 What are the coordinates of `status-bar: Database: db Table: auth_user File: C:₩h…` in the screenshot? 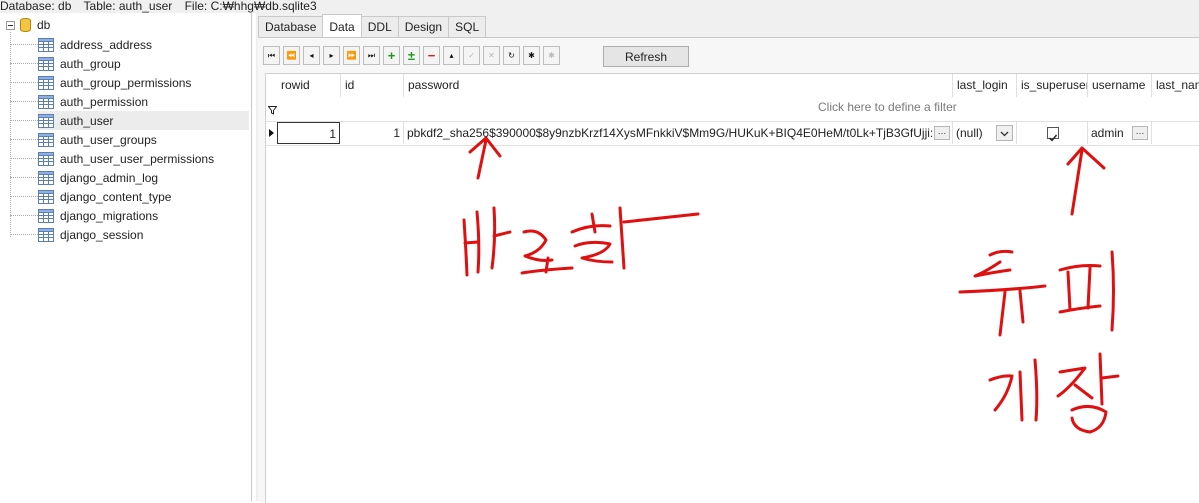 It's located at (599, 6).